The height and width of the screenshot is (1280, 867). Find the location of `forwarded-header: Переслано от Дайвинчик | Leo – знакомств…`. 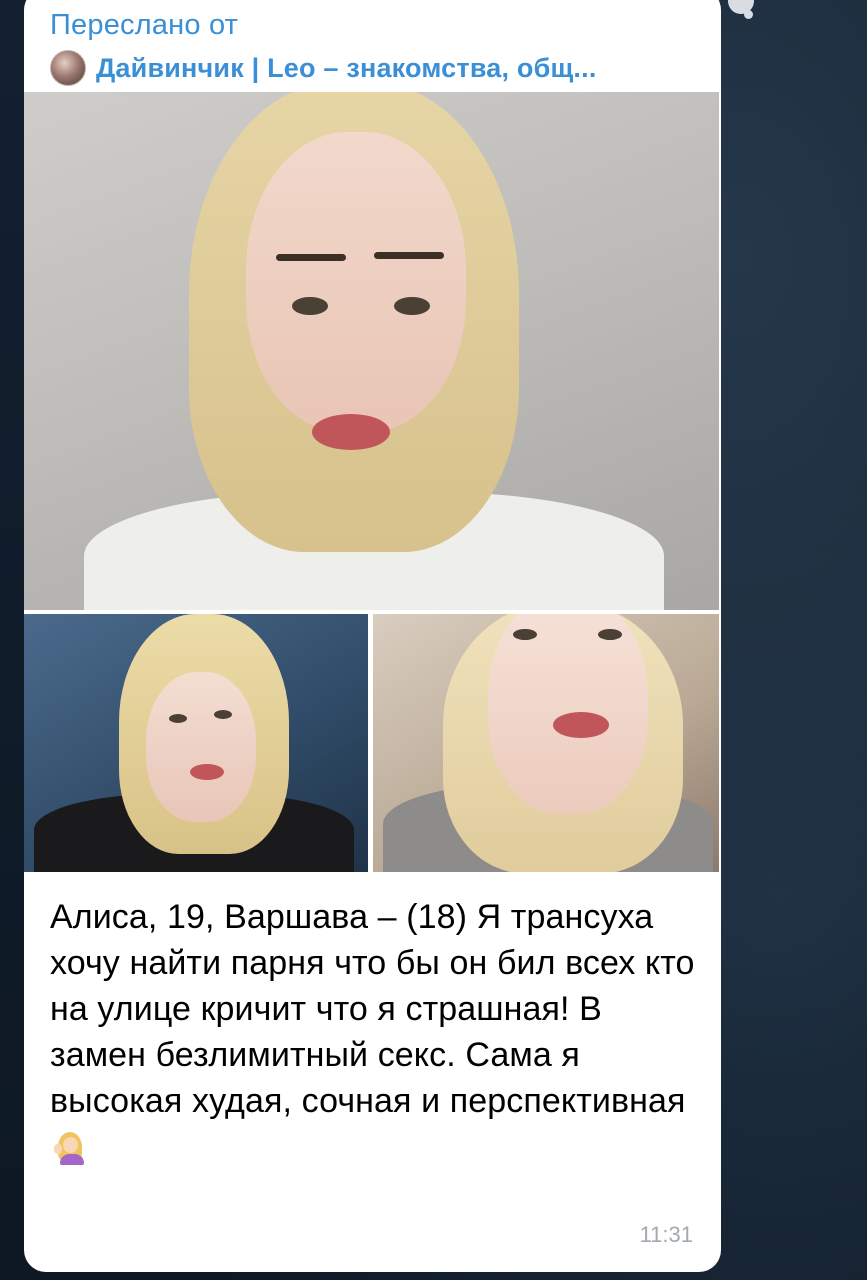

forwarded-header: Переслано от Дайвинчик | Leo – знакомств… is located at coordinates (323, 47).